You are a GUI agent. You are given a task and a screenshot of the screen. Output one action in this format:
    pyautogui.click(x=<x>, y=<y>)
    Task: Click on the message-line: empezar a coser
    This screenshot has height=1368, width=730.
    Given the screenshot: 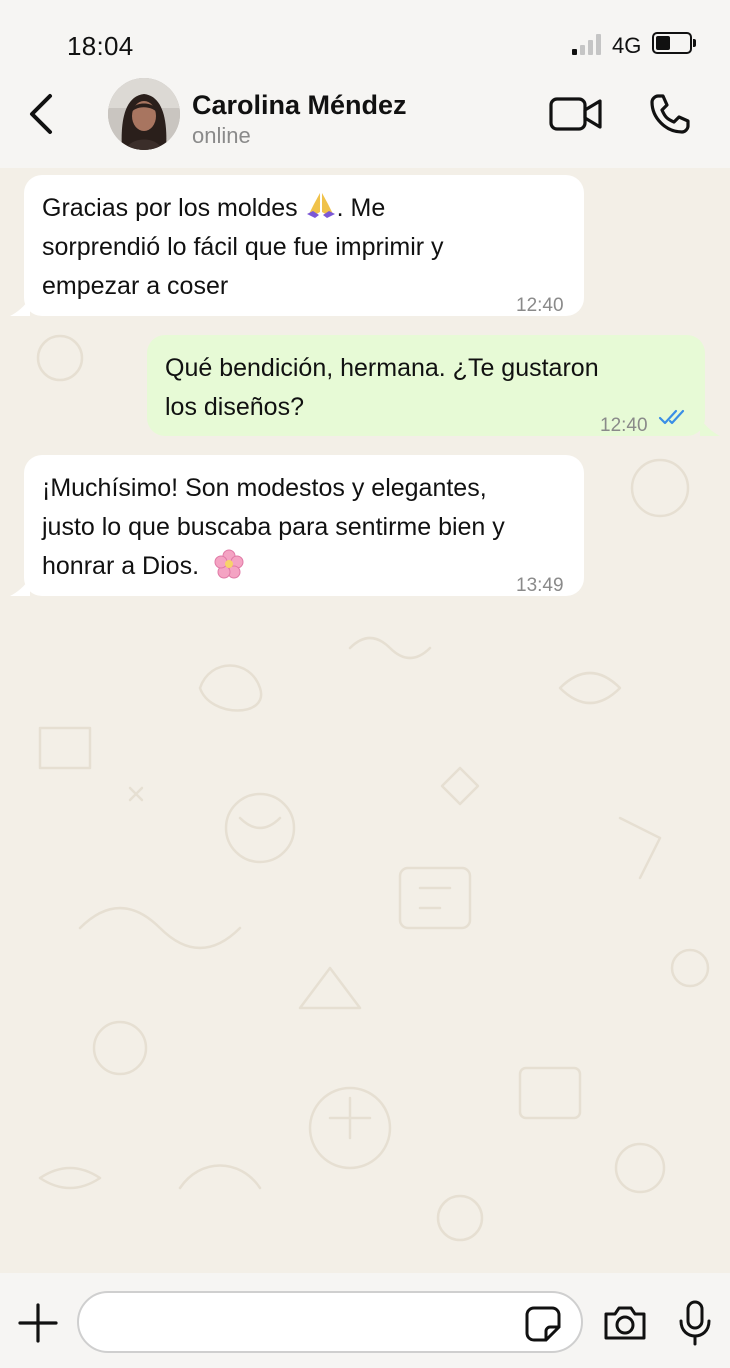 What is the action you would take?
    pyautogui.click(x=135, y=286)
    